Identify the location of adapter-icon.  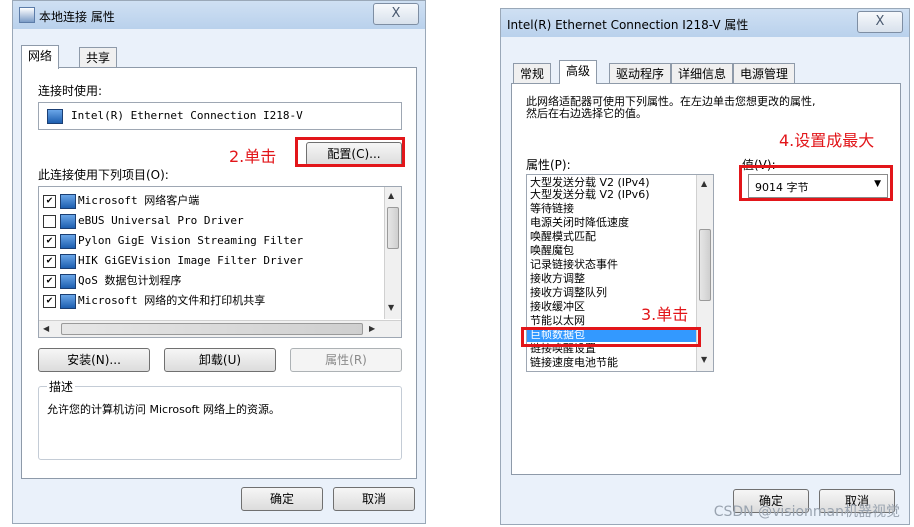
(55, 116).